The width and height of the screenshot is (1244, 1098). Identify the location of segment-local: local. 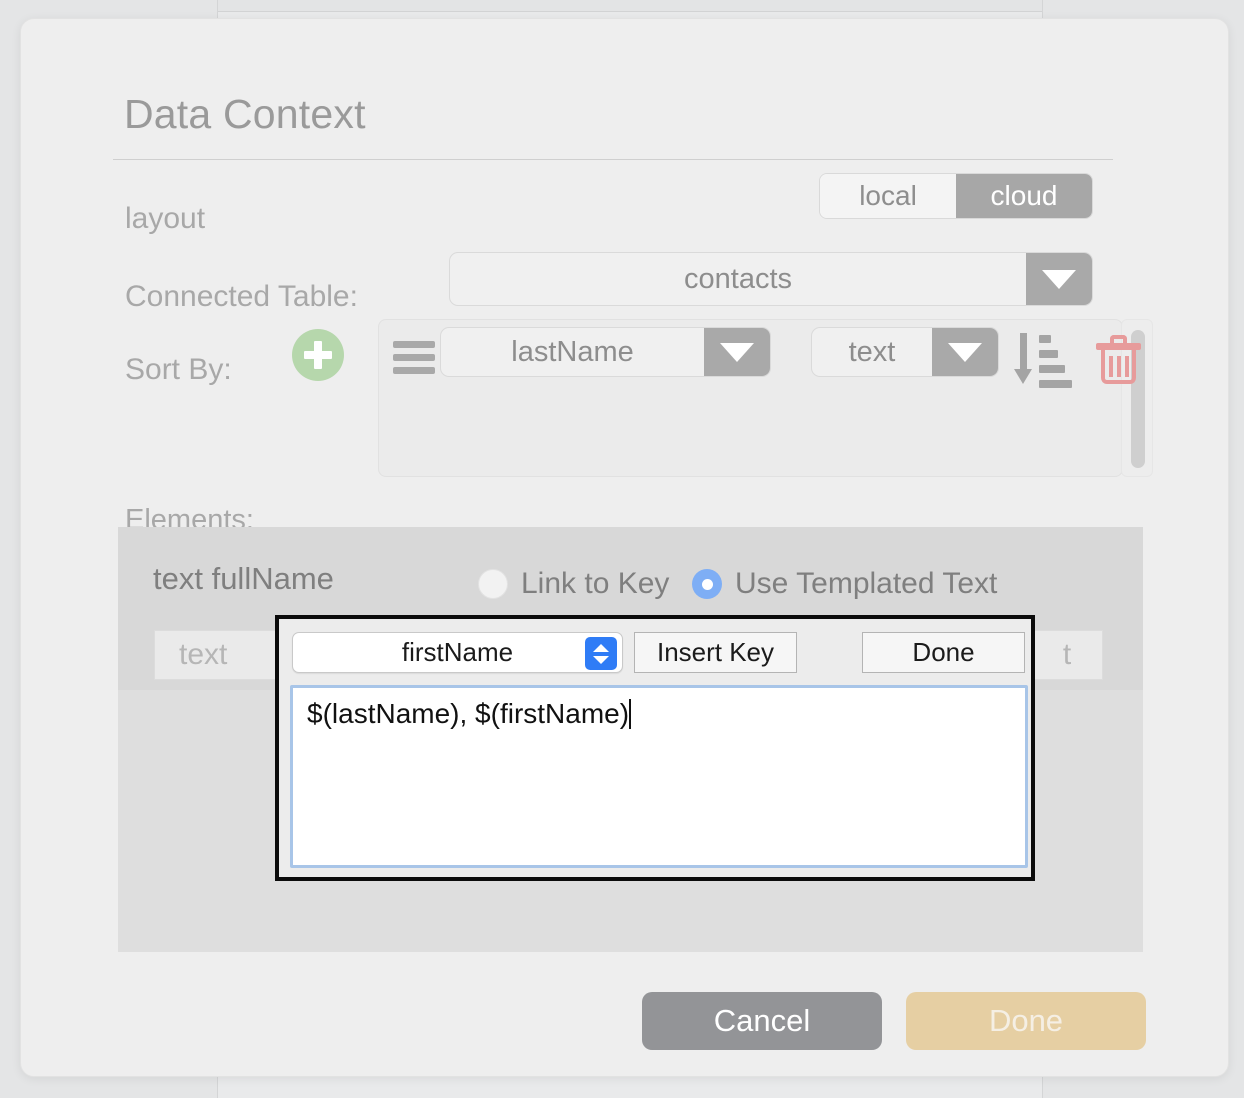
(888, 196).